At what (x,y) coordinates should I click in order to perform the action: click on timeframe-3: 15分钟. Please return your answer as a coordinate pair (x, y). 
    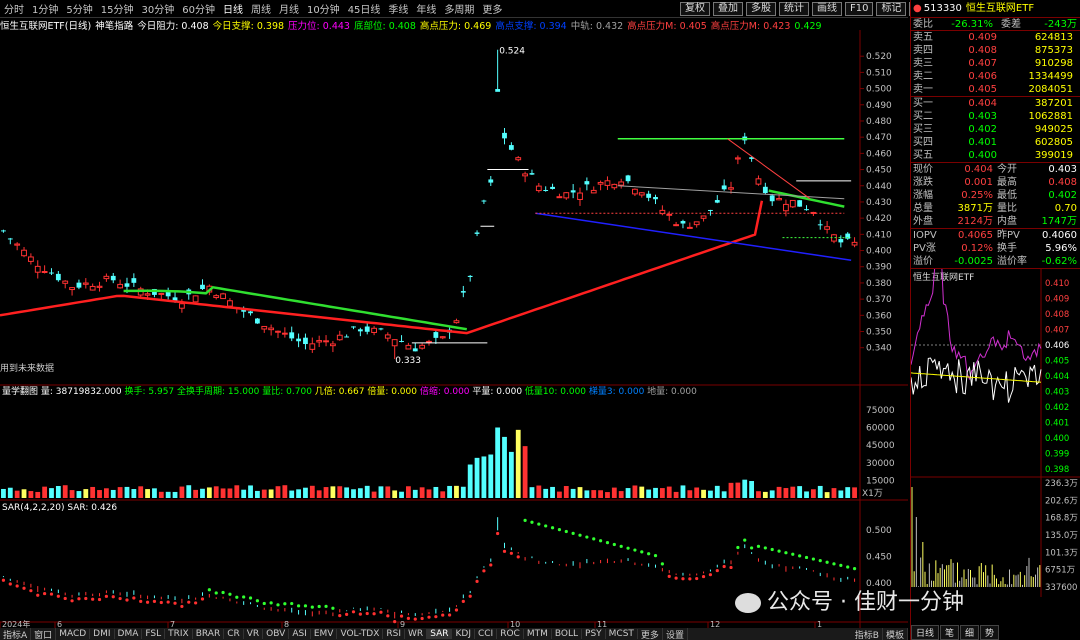
    Looking at the image, I should click on (117, 8).